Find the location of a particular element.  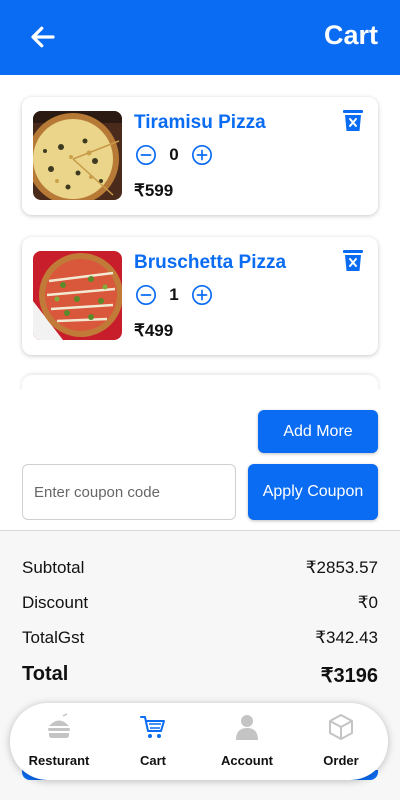

cart-icon is located at coordinates (152, 727).